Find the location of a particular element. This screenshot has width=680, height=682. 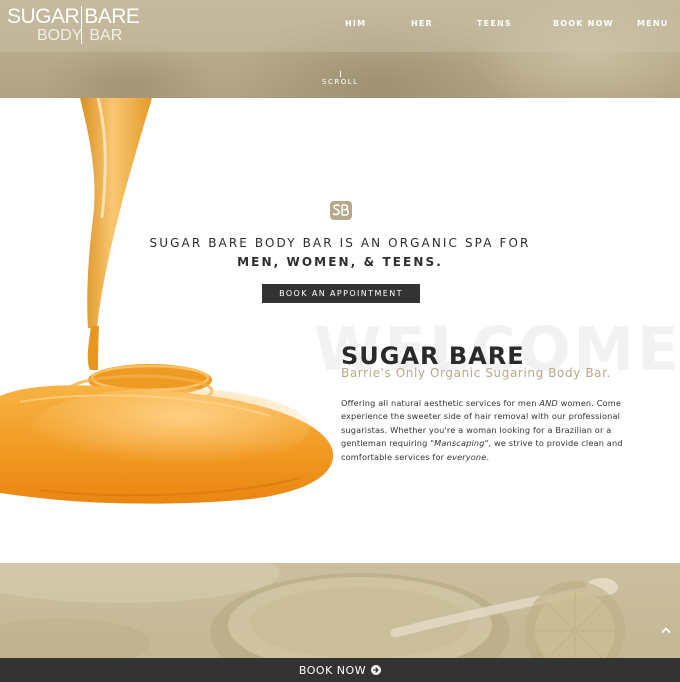

nav-item-him: HIM is located at coordinates (355, 23).